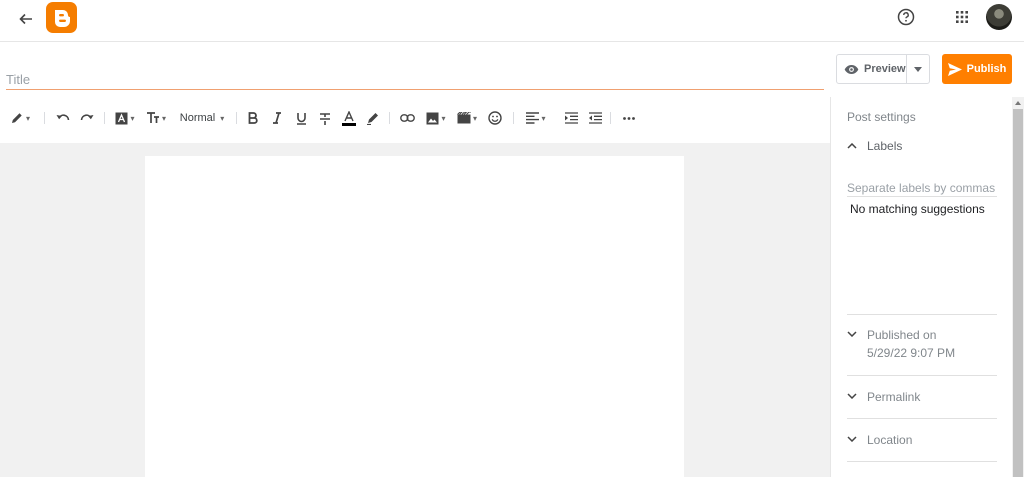 This screenshot has height=477, width=1024. Describe the element at coordinates (954, 69) in the screenshot. I see `send-icon` at that location.